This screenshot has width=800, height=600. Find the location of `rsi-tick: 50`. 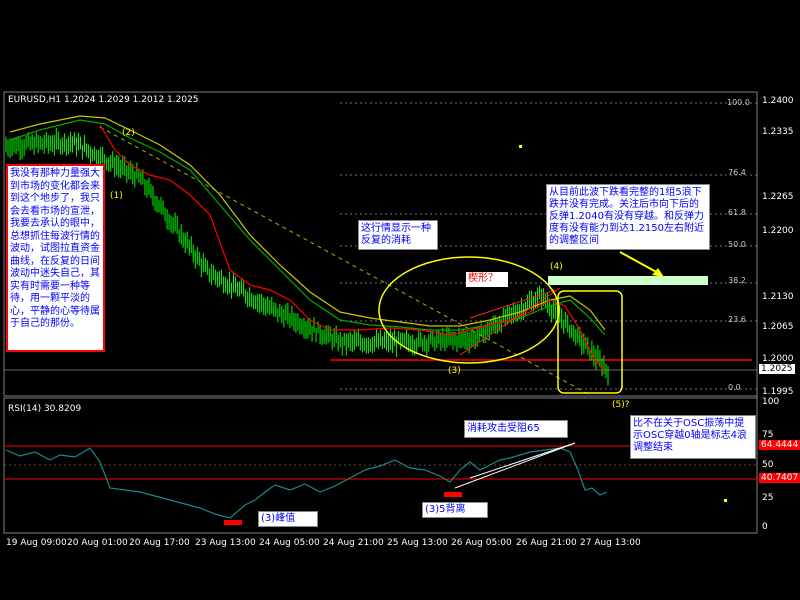

rsi-tick: 50 is located at coordinates (768, 465).